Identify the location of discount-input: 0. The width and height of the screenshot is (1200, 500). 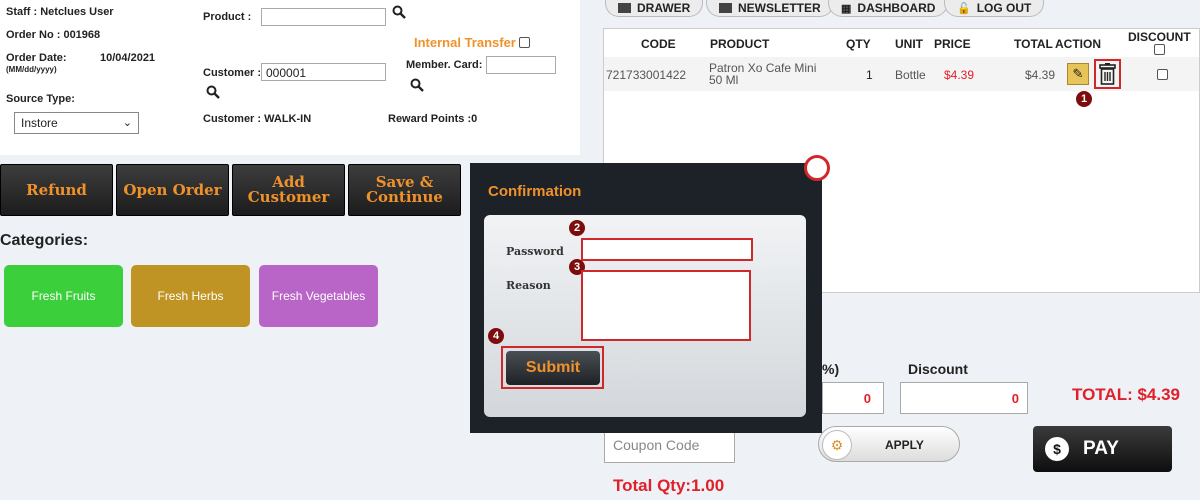
(964, 398).